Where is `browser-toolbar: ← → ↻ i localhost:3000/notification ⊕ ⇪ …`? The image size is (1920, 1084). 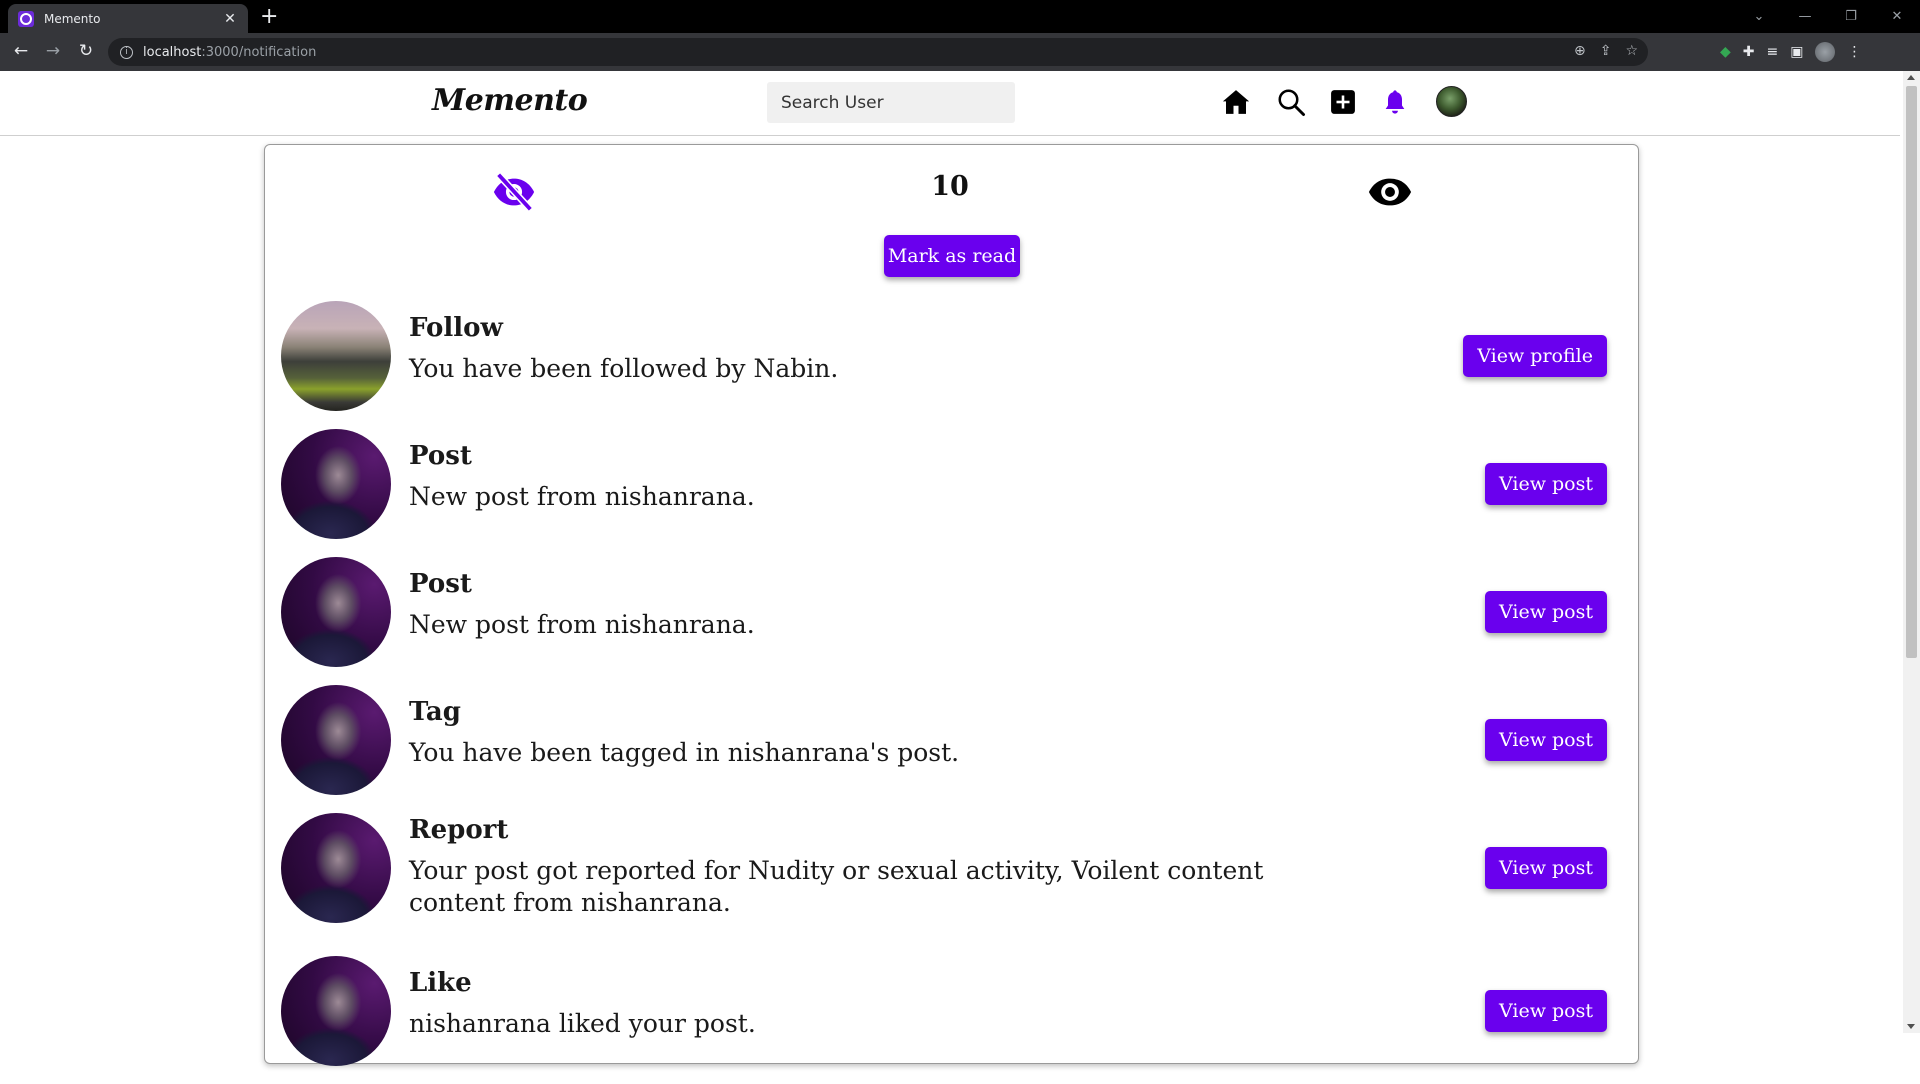
browser-toolbar: ← → ↻ i localhost:3000/notification ⊕ ⇪ … is located at coordinates (960, 52).